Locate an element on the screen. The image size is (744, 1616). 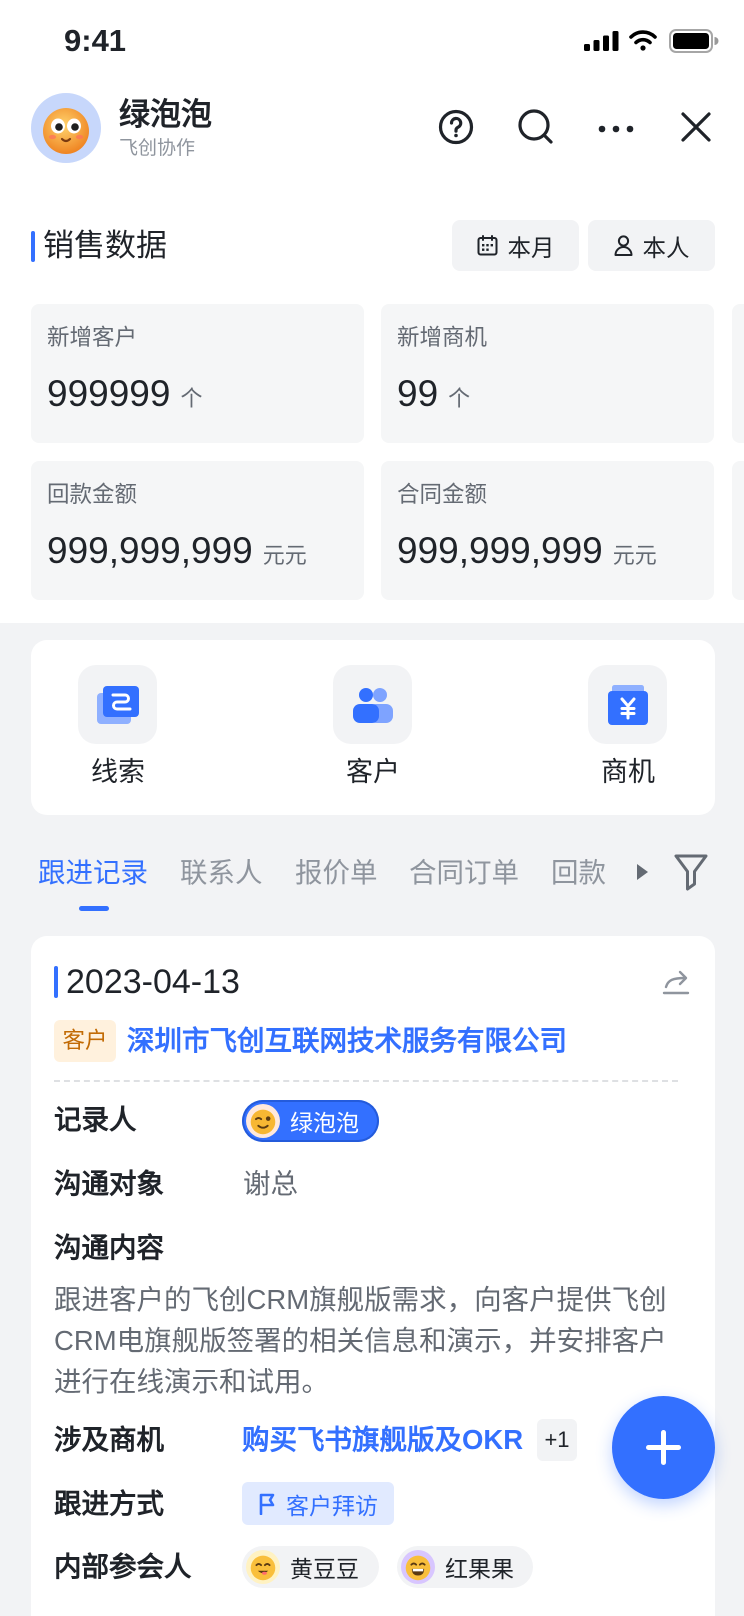
attendee-name: 黄豆豆 is located at coordinates (324, 1569).